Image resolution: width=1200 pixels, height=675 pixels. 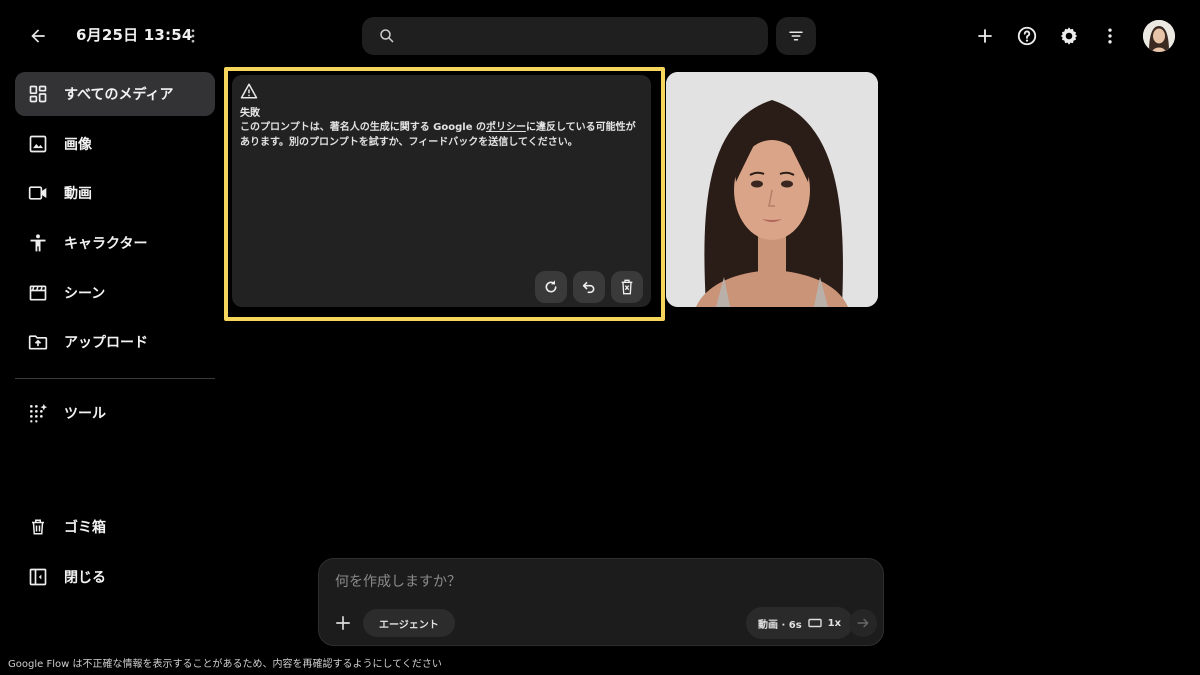 I want to click on error-message-text: このプロンプトは、著名人の生成に関する Google の, so click(x=363, y=127).